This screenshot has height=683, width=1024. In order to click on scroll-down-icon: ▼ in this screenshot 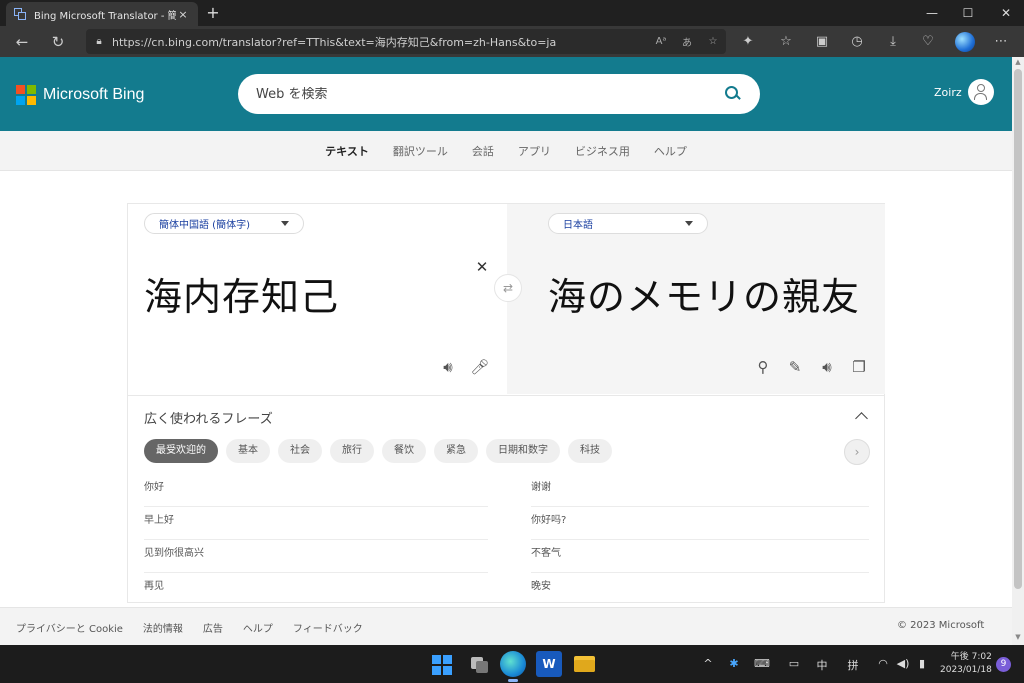, I will do `click(1018, 637)`.